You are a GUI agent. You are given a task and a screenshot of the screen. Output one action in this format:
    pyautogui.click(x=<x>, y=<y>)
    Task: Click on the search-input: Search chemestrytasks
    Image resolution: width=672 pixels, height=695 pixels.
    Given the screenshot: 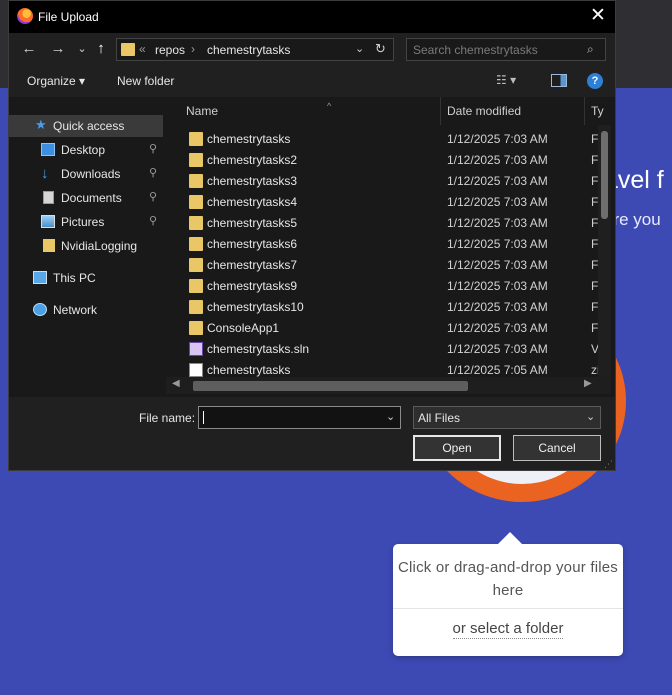 What is the action you would take?
    pyautogui.click(x=475, y=50)
    